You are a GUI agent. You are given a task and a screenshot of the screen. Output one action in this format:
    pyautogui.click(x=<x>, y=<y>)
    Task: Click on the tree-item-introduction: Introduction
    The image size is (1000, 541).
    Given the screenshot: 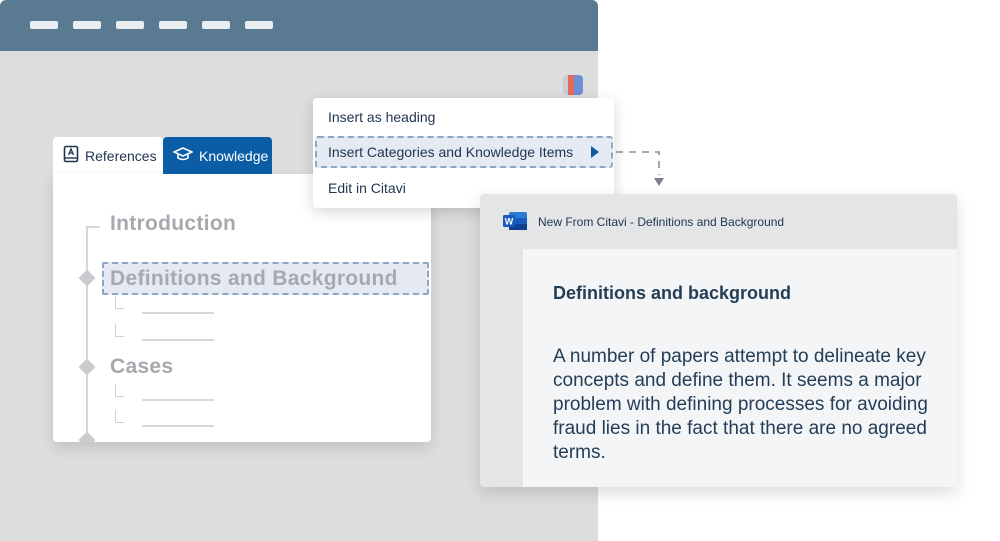 What is the action you would take?
    pyautogui.click(x=173, y=224)
    